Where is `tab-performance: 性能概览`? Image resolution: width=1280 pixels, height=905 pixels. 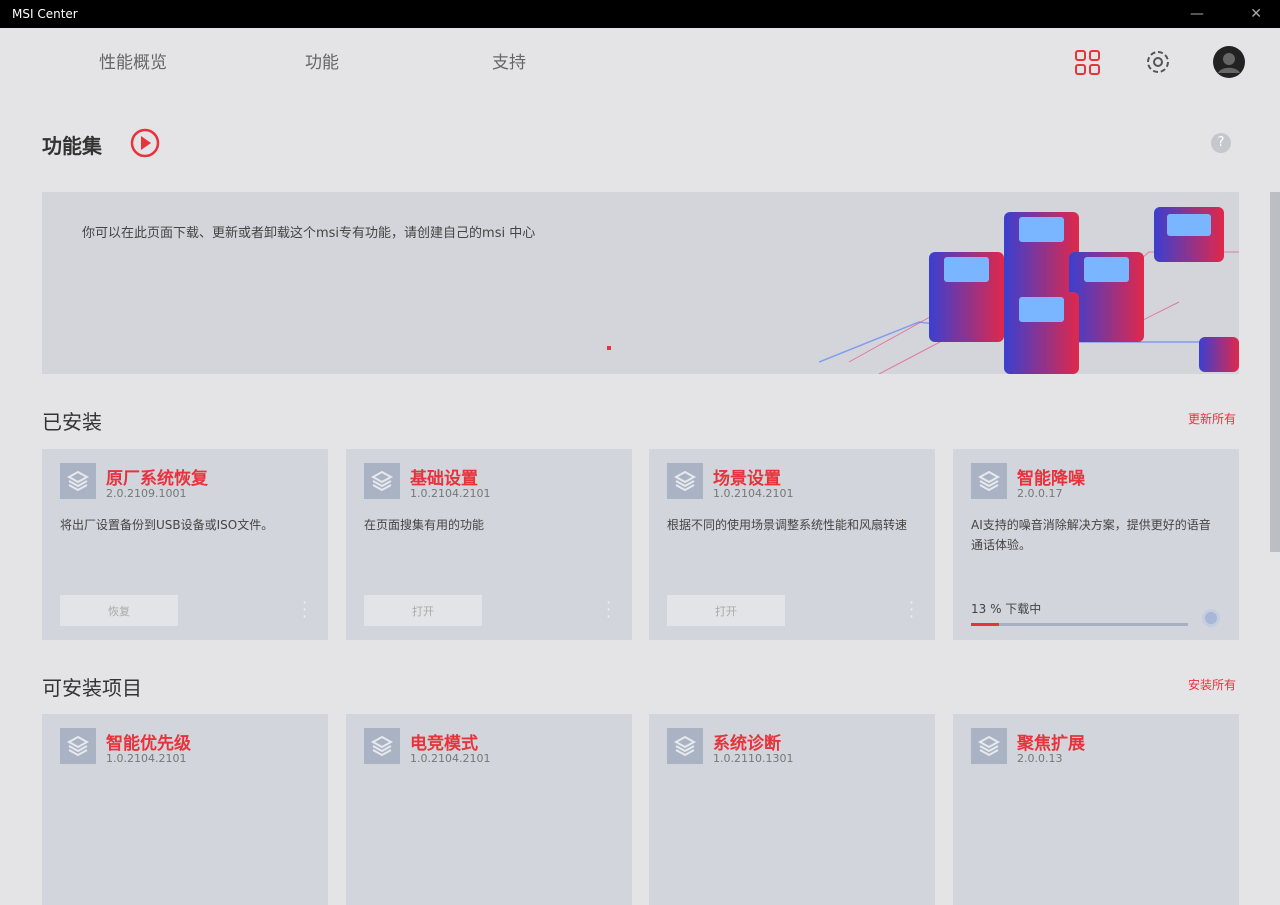
tab-performance: 性能概览 is located at coordinates (133, 60).